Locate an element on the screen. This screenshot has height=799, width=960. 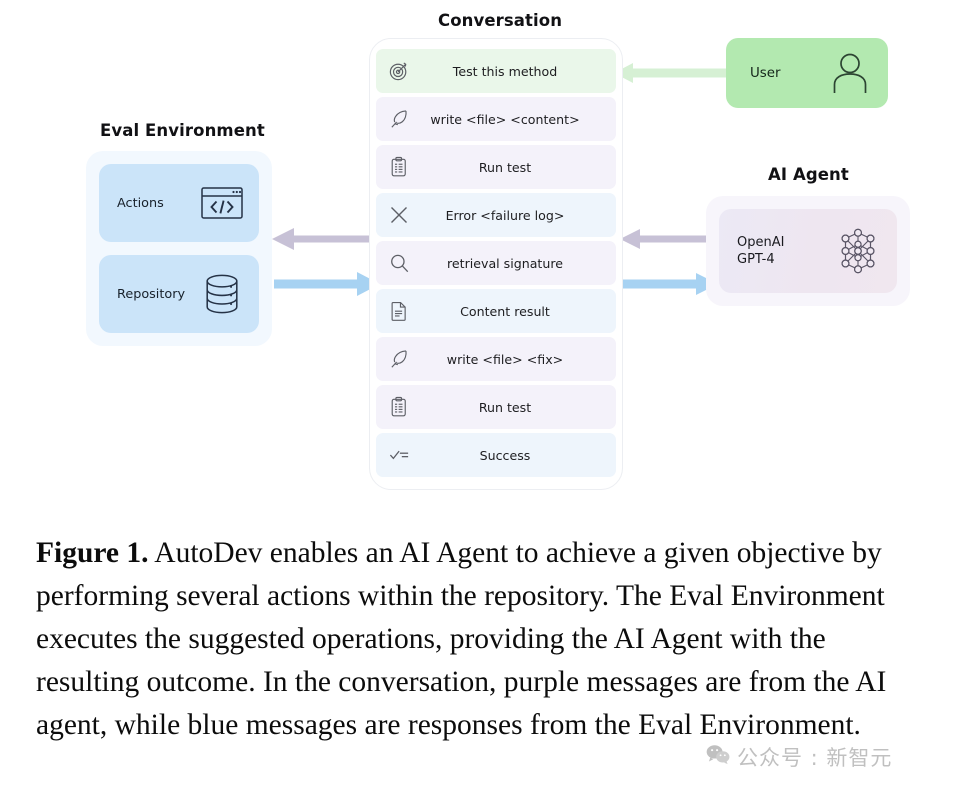
message-row: write <file> <fix> is located at coordinates (496, 359).